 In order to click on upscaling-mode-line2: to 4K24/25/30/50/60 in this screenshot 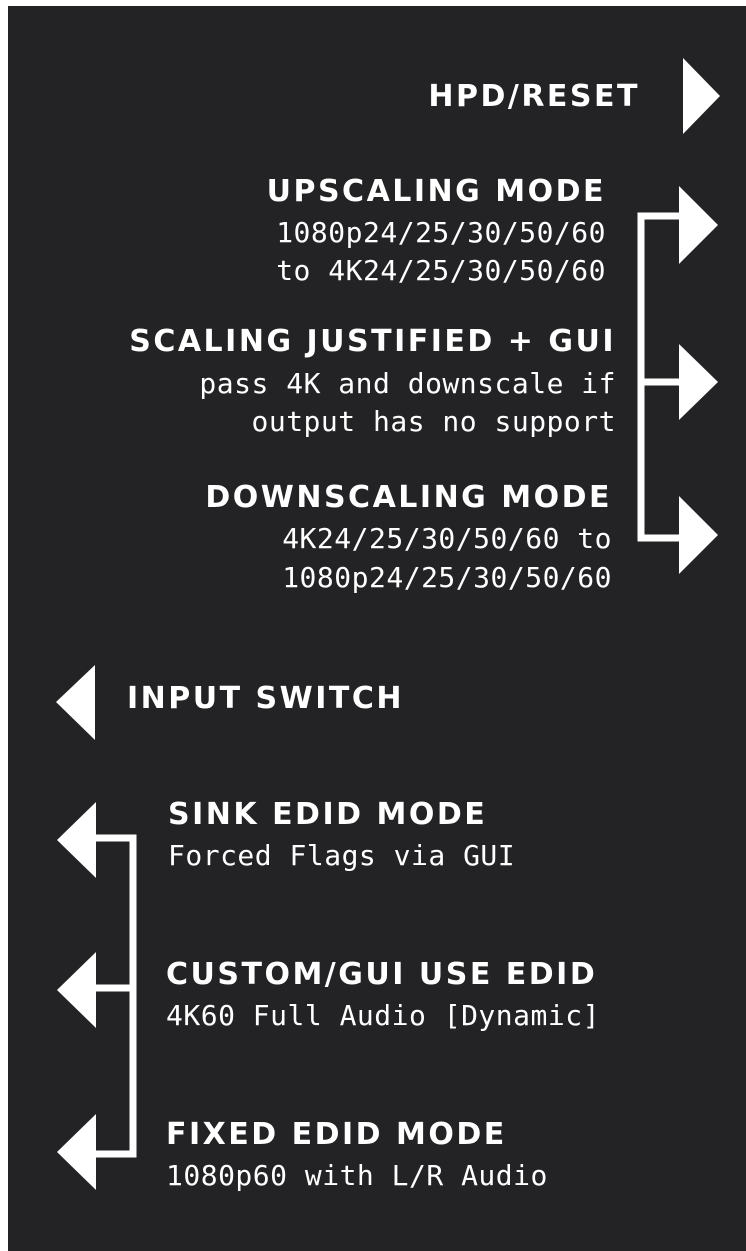, I will do `click(441, 270)`.